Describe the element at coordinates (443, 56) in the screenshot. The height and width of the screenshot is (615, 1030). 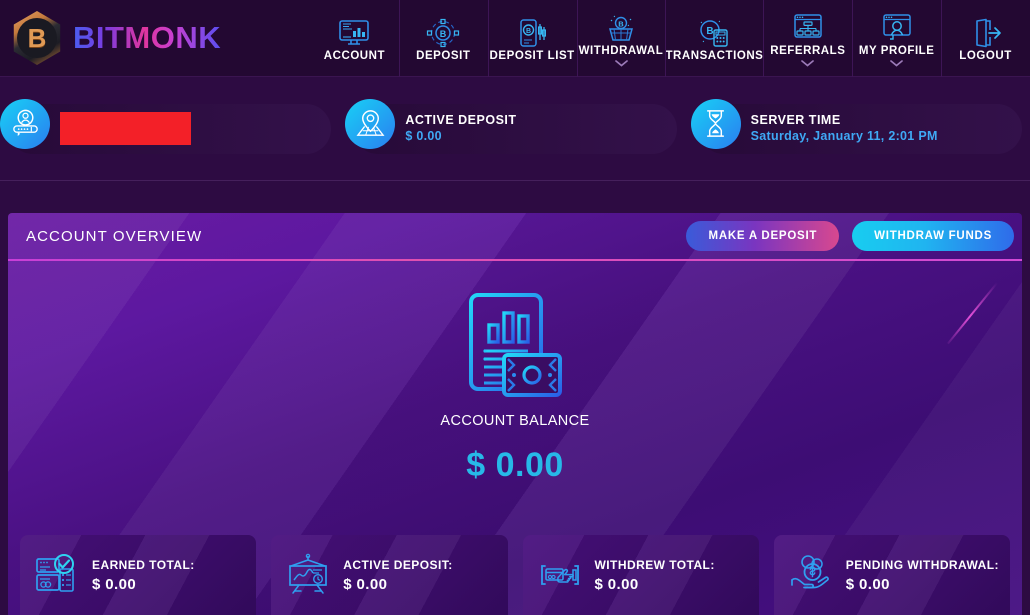
I see `nav-label: DEPOSIT` at that location.